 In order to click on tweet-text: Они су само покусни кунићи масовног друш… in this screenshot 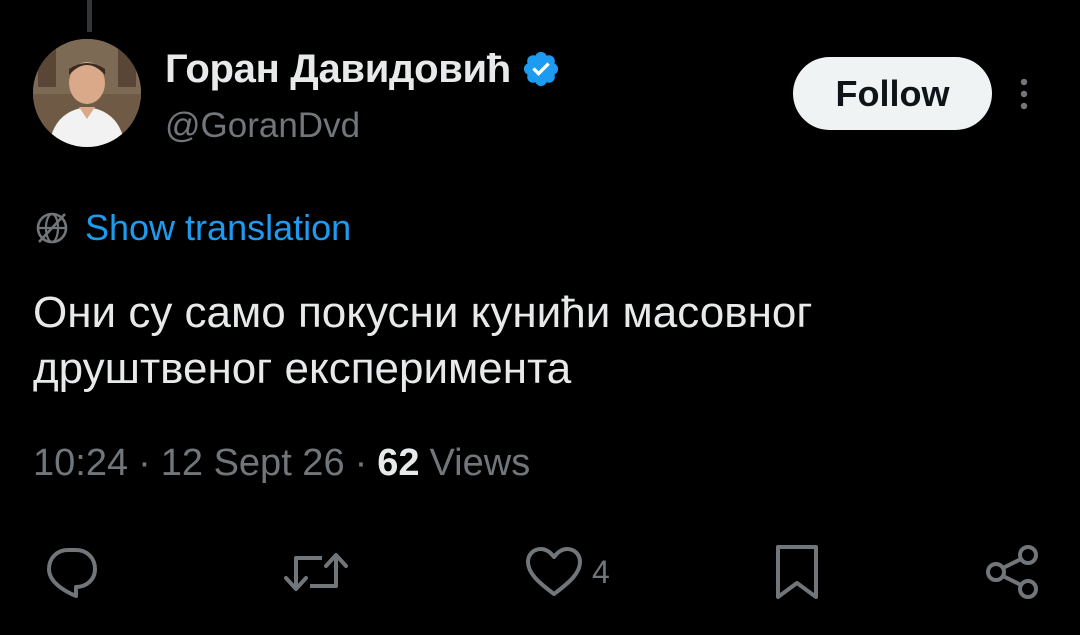, I will do `click(423, 340)`.